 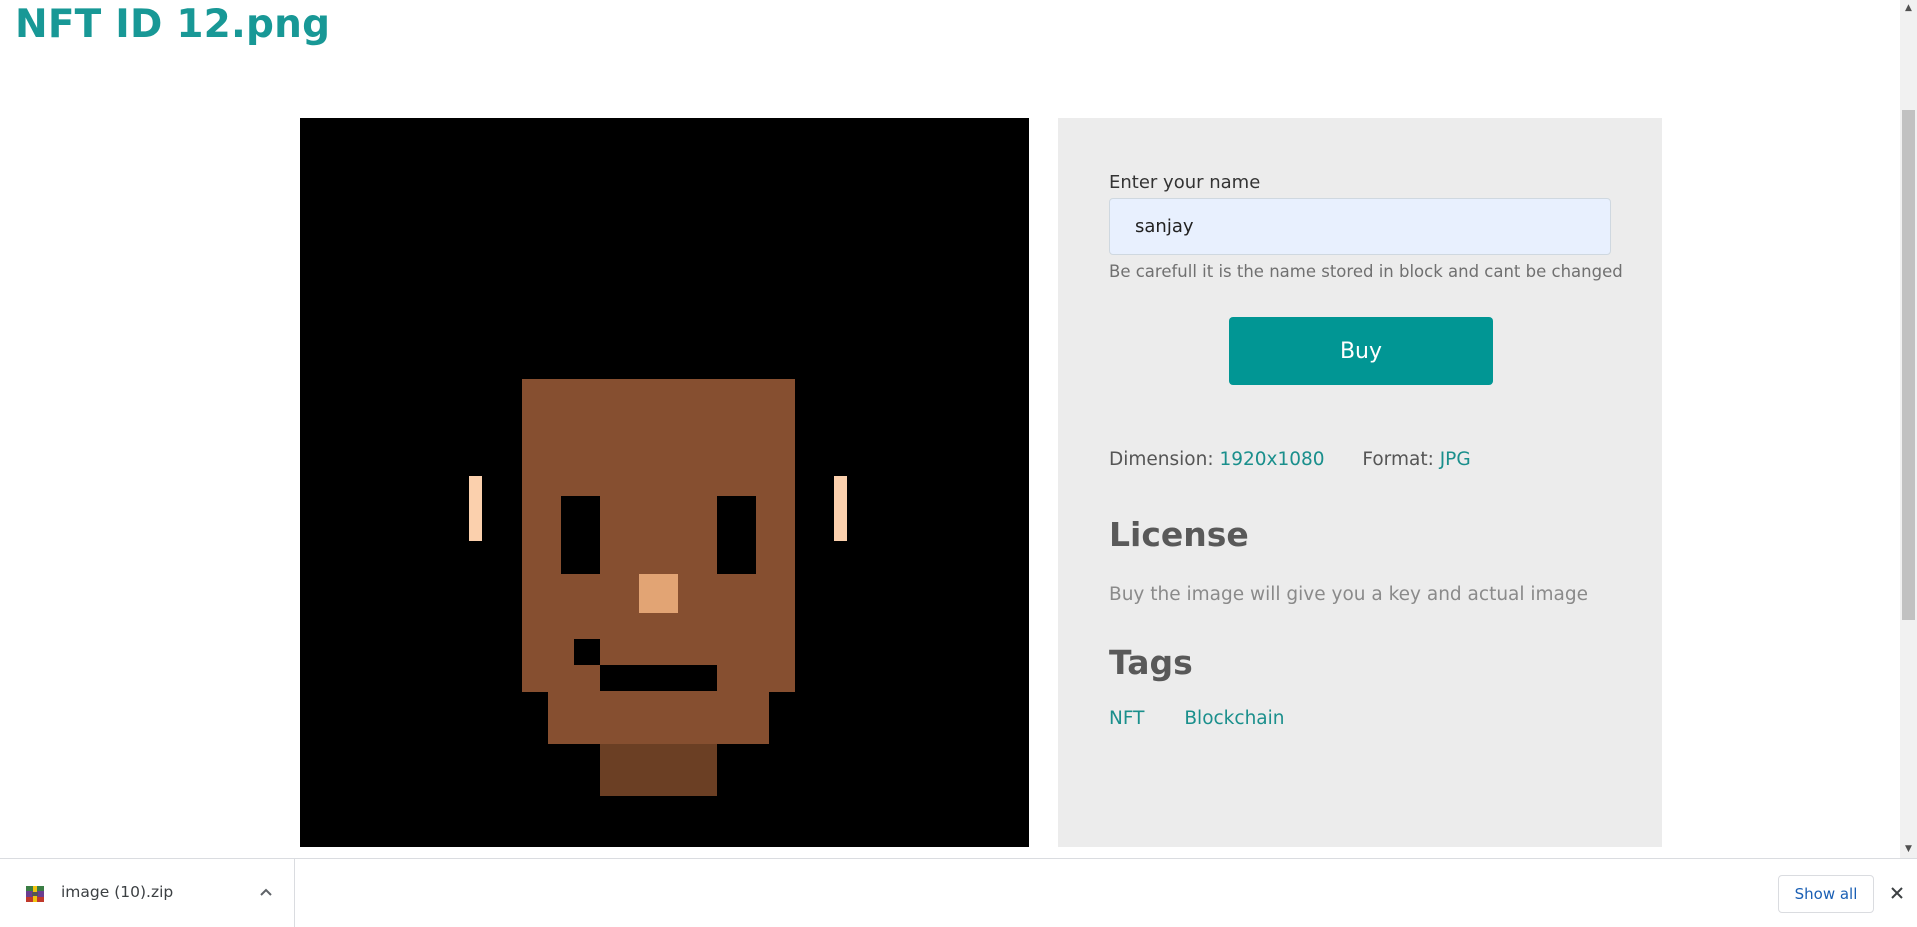 I want to click on page-scrollbar: ▲ ▼, so click(x=1908, y=429).